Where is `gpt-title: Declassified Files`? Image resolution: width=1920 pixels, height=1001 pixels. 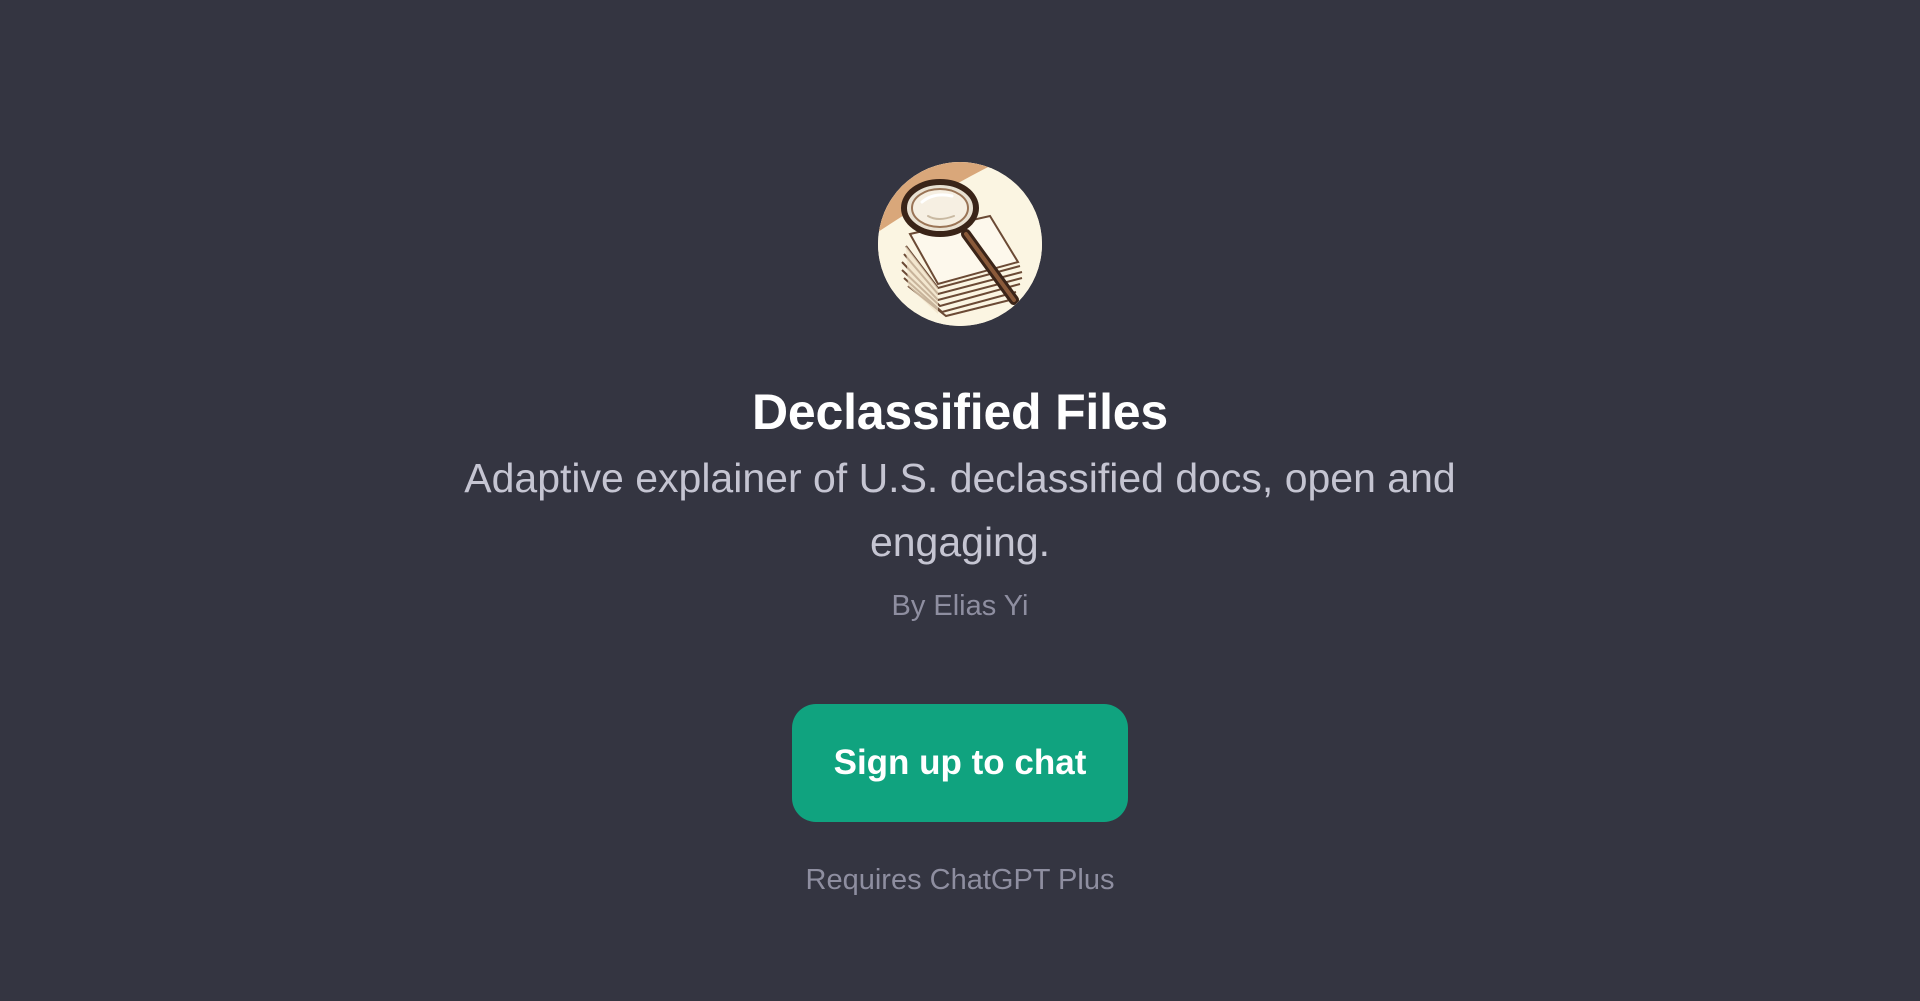 gpt-title: Declassified Files is located at coordinates (960, 412).